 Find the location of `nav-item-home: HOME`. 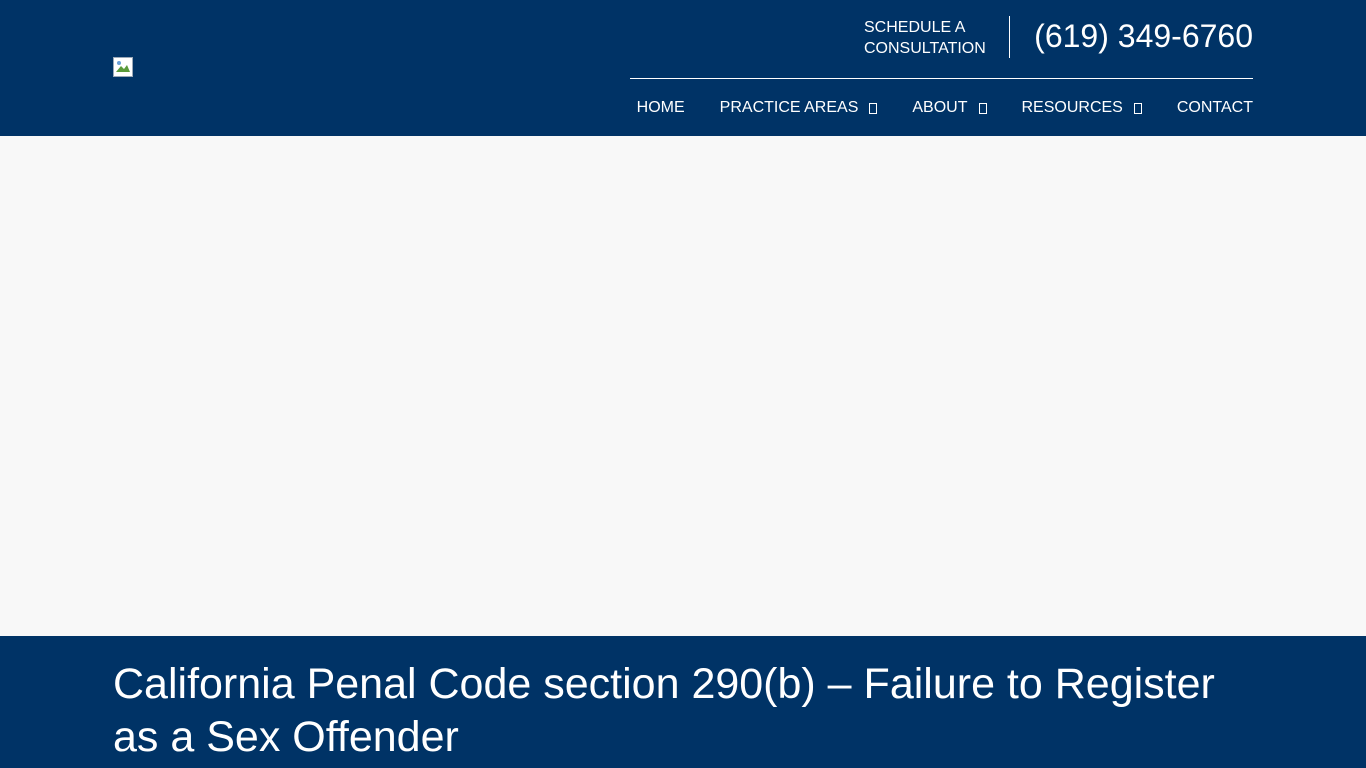

nav-item-home: HOME is located at coordinates (661, 108).